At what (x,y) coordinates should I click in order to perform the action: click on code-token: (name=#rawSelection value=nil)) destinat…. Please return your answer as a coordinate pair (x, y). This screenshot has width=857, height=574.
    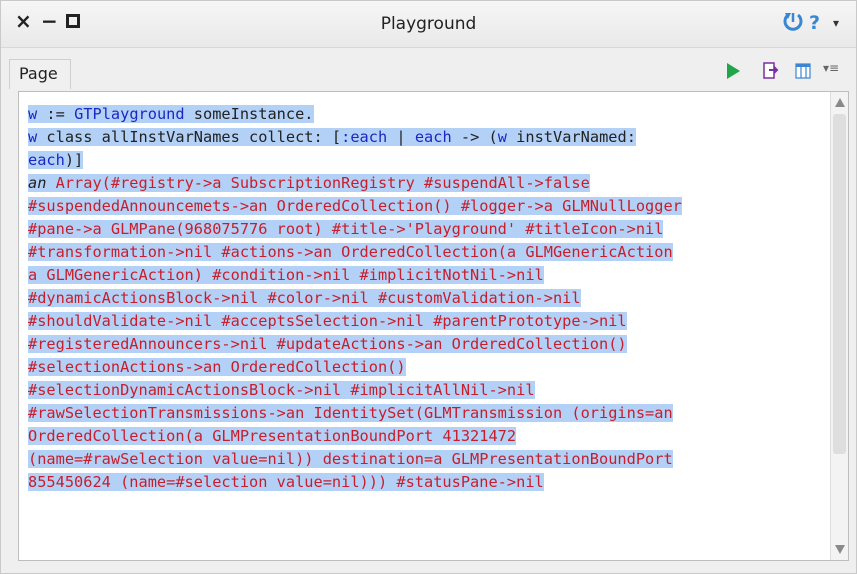
    Looking at the image, I should click on (350, 459).